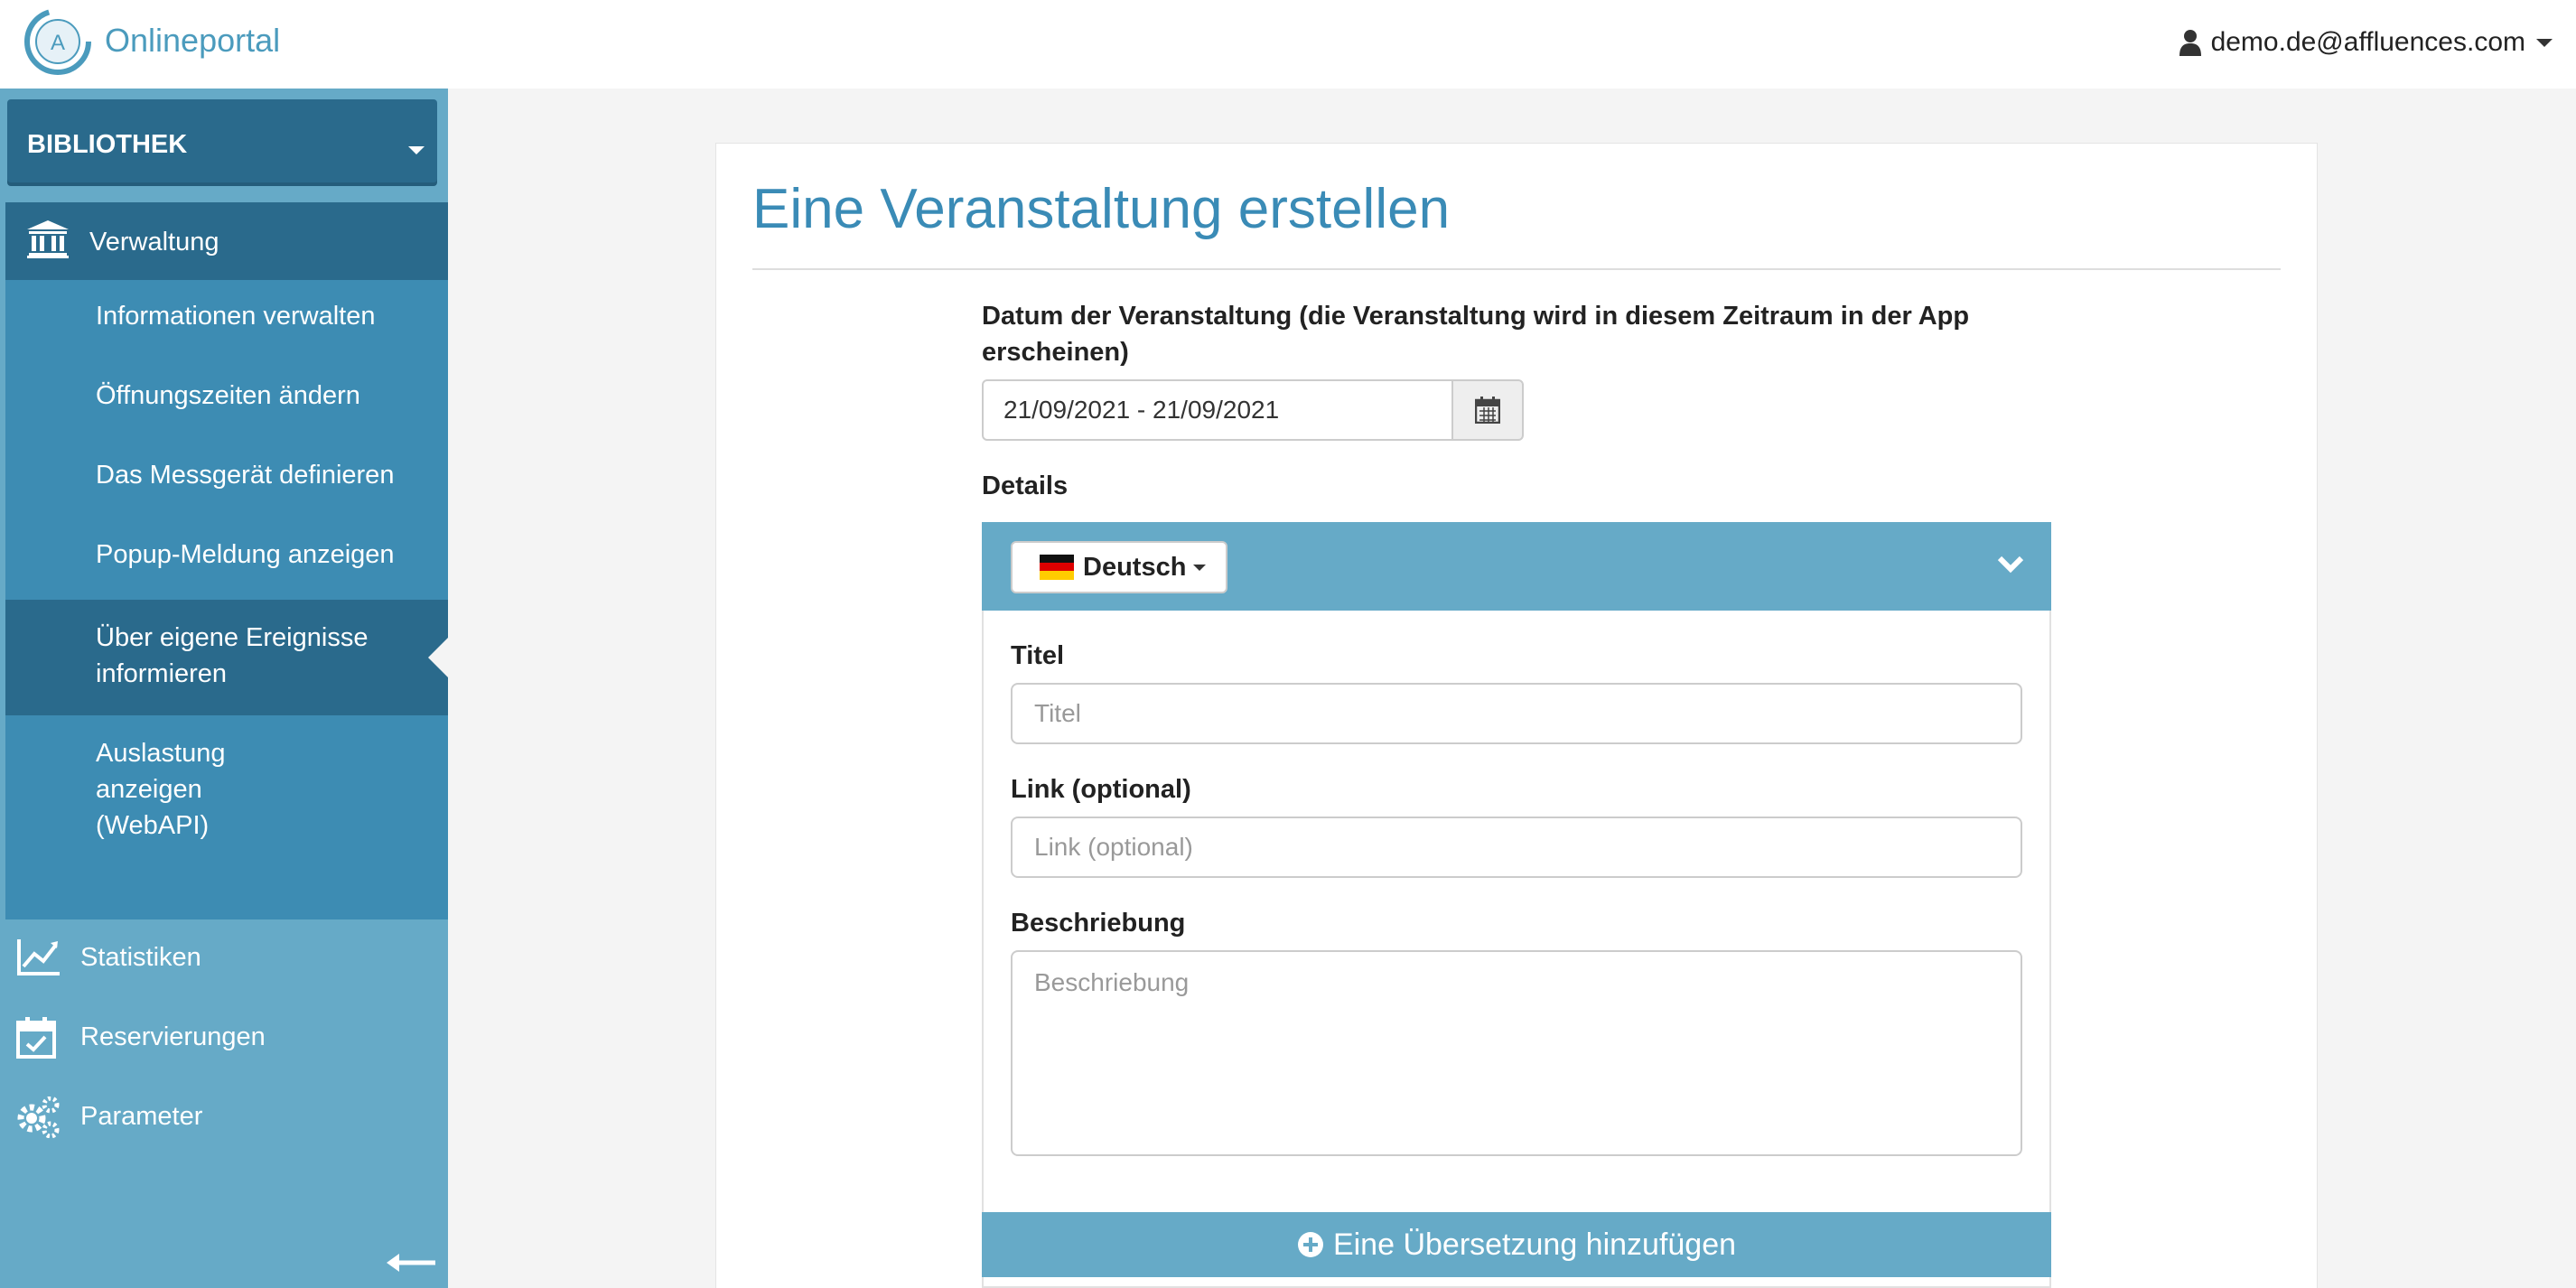 The height and width of the screenshot is (1288, 2576). What do you see at coordinates (222, 142) in the screenshot?
I see `library-select: BIBLIOTHEK` at bounding box center [222, 142].